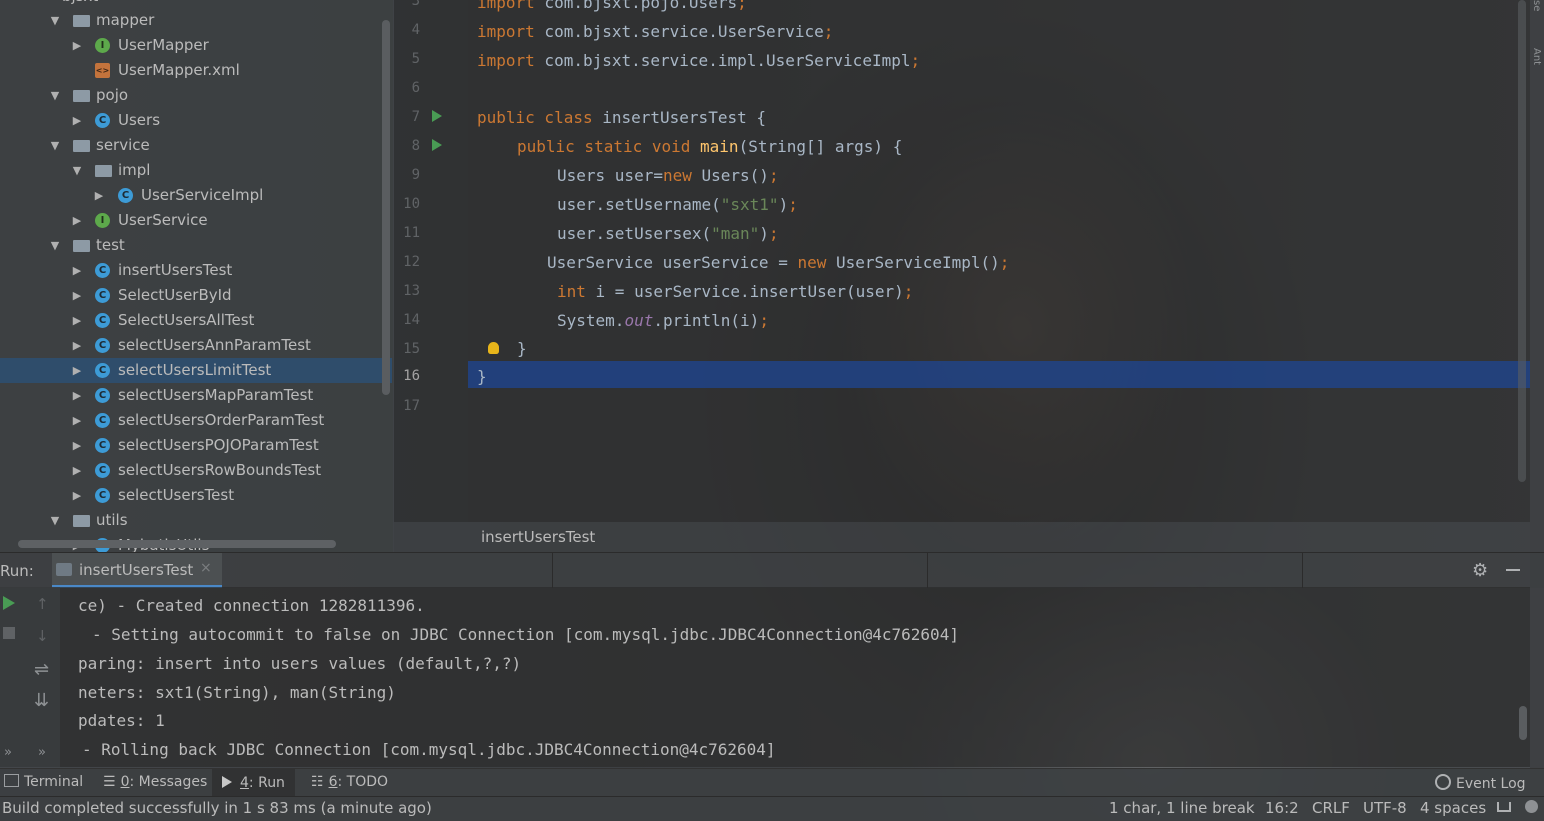 The height and width of the screenshot is (821, 1544). What do you see at coordinates (227, 782) in the screenshot?
I see `run-icon` at bounding box center [227, 782].